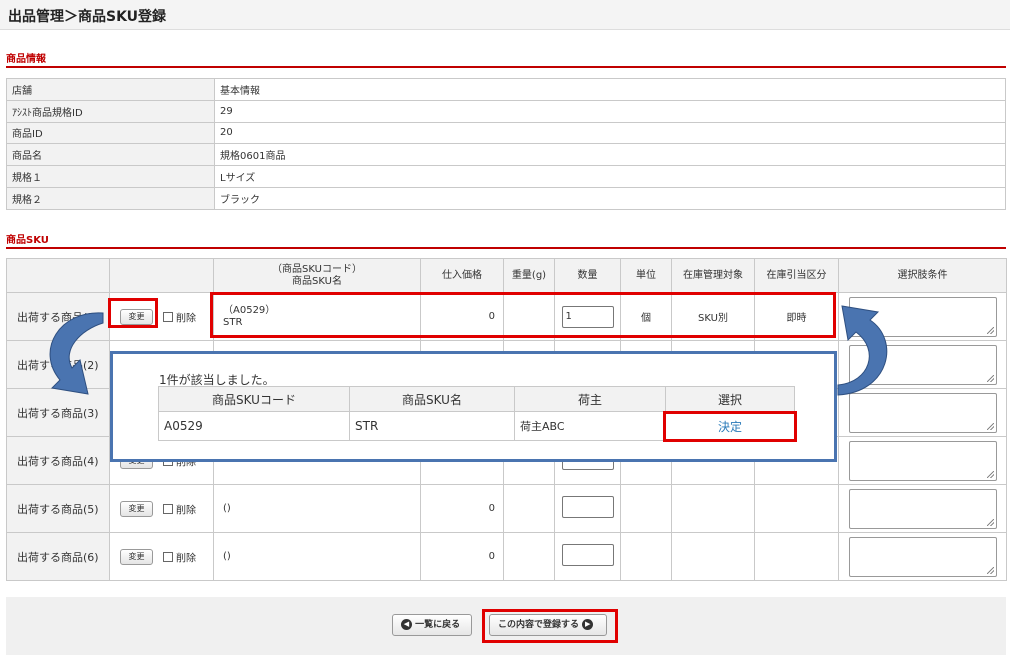 The height and width of the screenshot is (659, 1010). Describe the element at coordinates (110, 176) in the screenshot. I see `info-label: 規格１` at that location.